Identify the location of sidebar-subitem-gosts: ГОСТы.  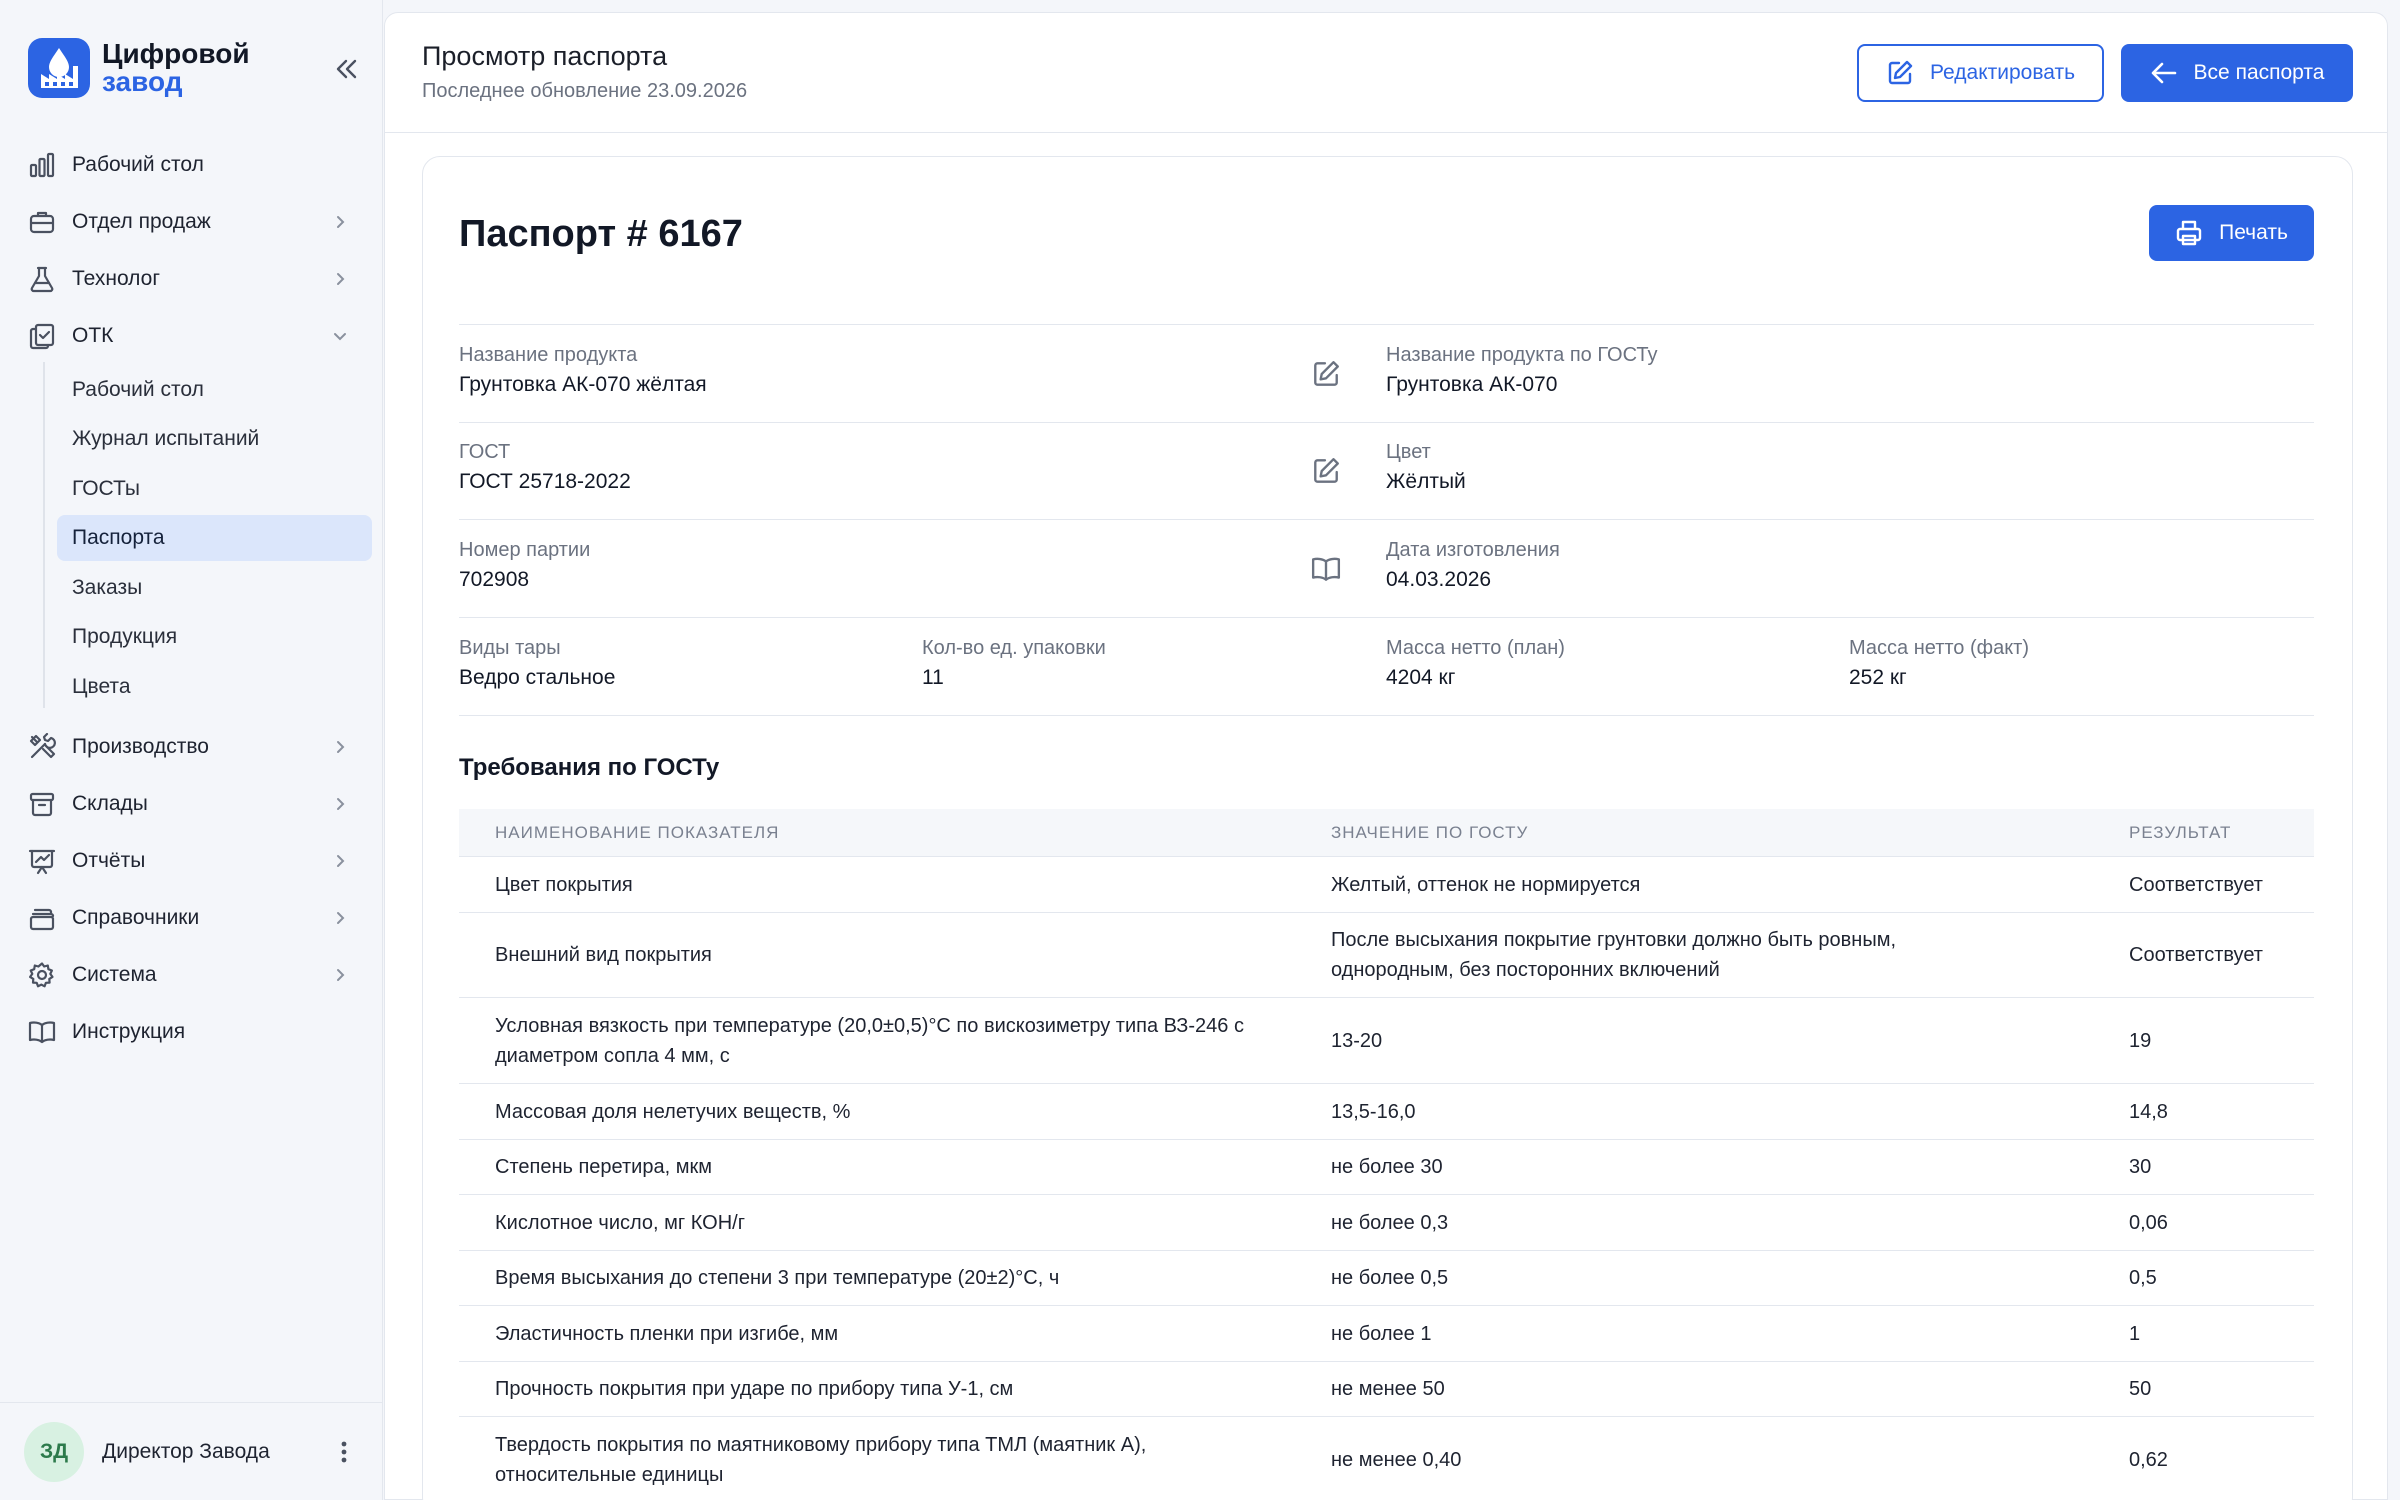
(214, 489).